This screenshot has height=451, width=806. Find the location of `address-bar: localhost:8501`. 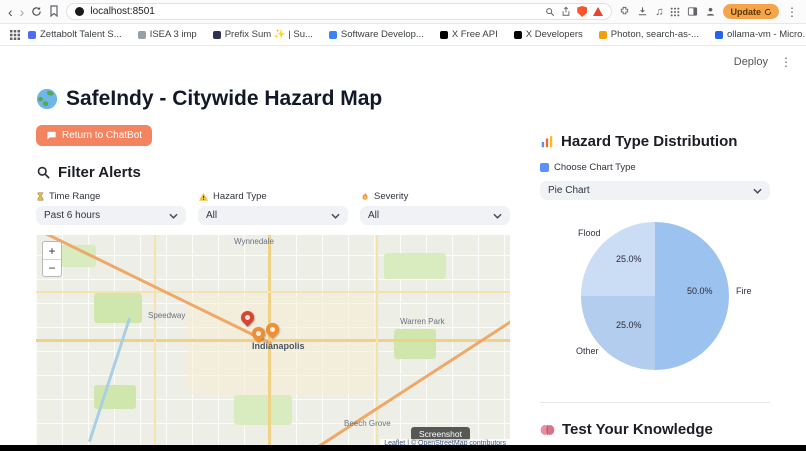

address-bar: localhost:8501 is located at coordinates (339, 11).